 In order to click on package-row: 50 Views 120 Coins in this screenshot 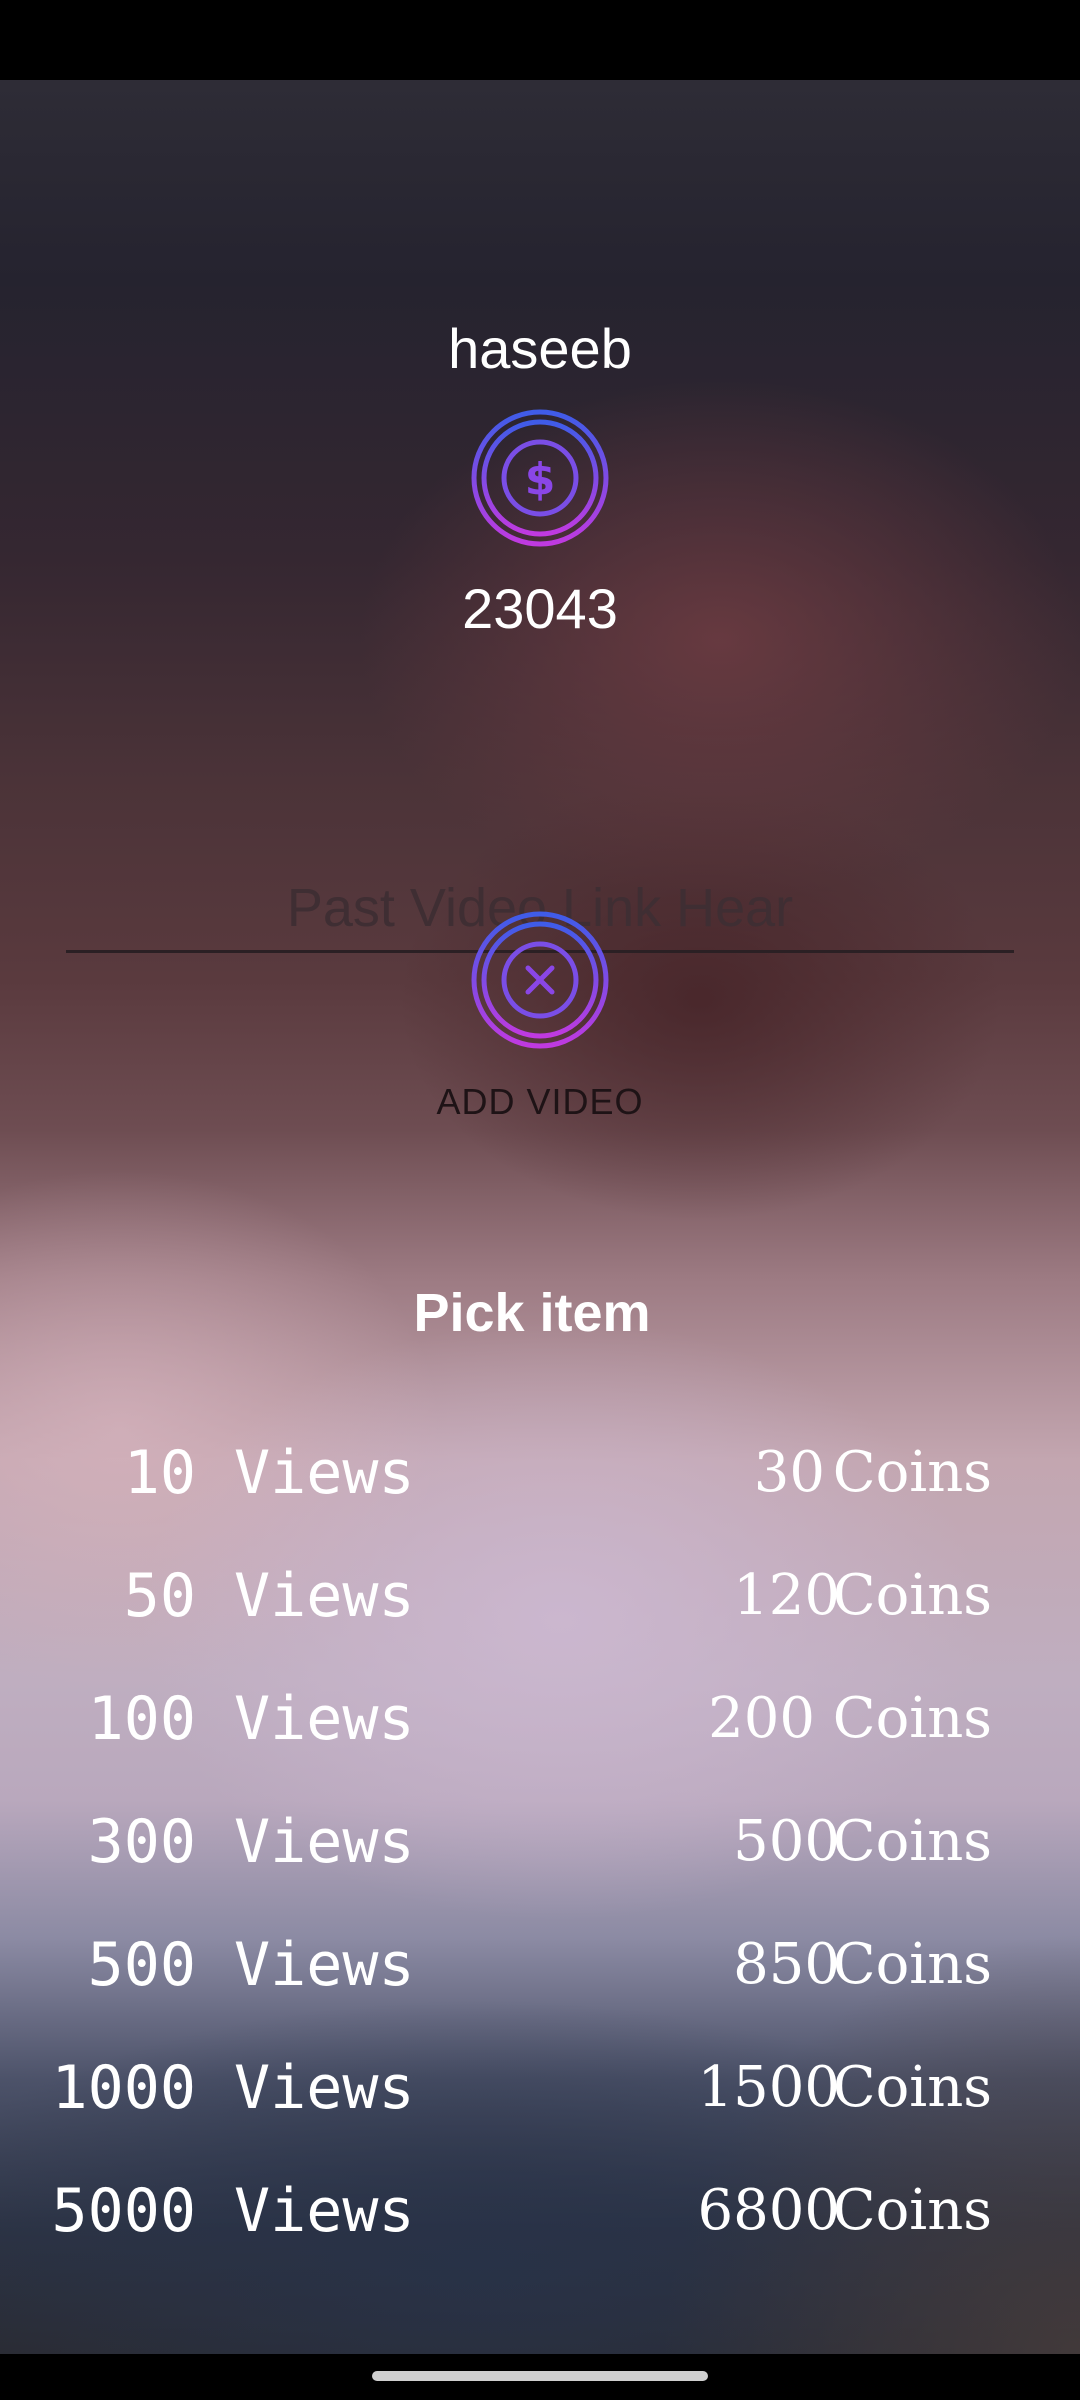, I will do `click(540, 1596)`.